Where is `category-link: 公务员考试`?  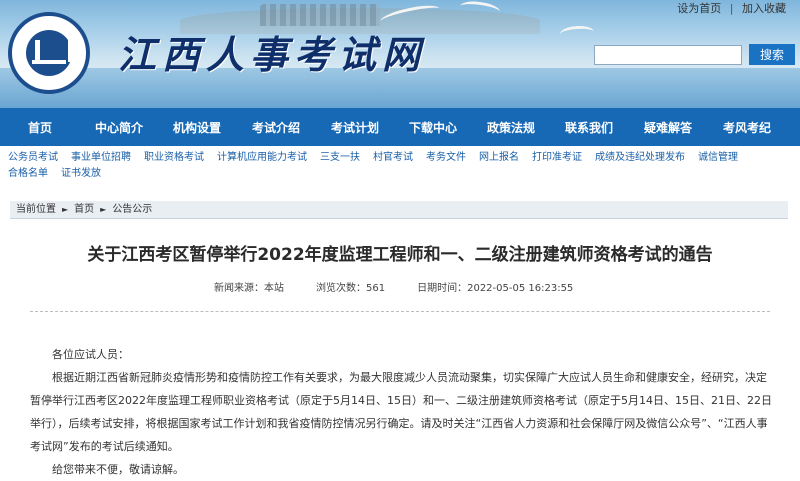 category-link: 公务员考试 is located at coordinates (33, 157).